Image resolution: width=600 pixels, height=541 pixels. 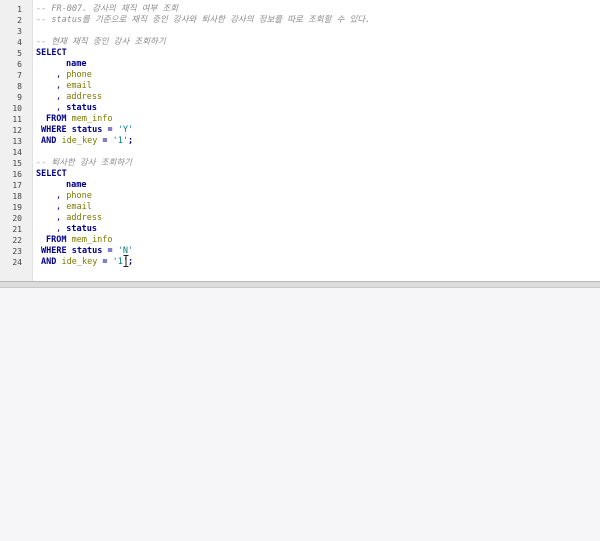 I want to click on code-token: -- 퇴사한 강사 조회하기, so click(x=84, y=163).